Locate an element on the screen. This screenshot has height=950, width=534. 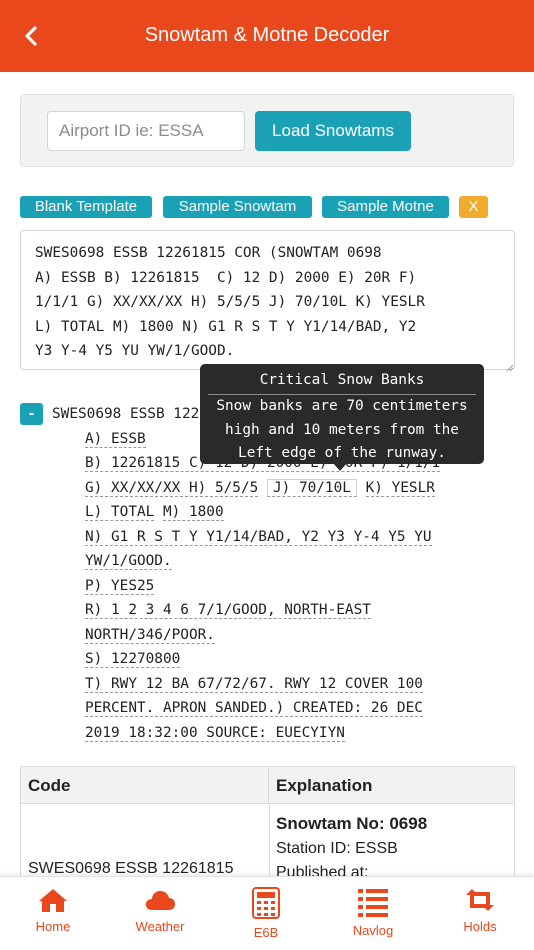
page-title: Snowtam & Motne Decoder is located at coordinates (267, 35).